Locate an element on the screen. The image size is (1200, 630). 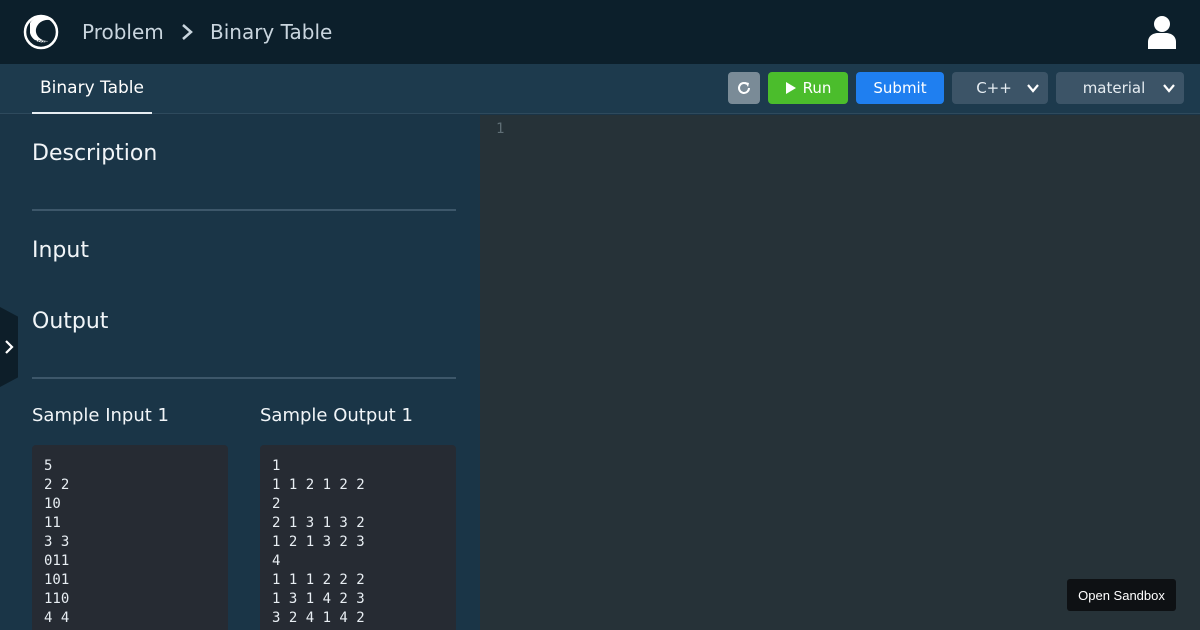
refresh-icon is located at coordinates (744, 88).